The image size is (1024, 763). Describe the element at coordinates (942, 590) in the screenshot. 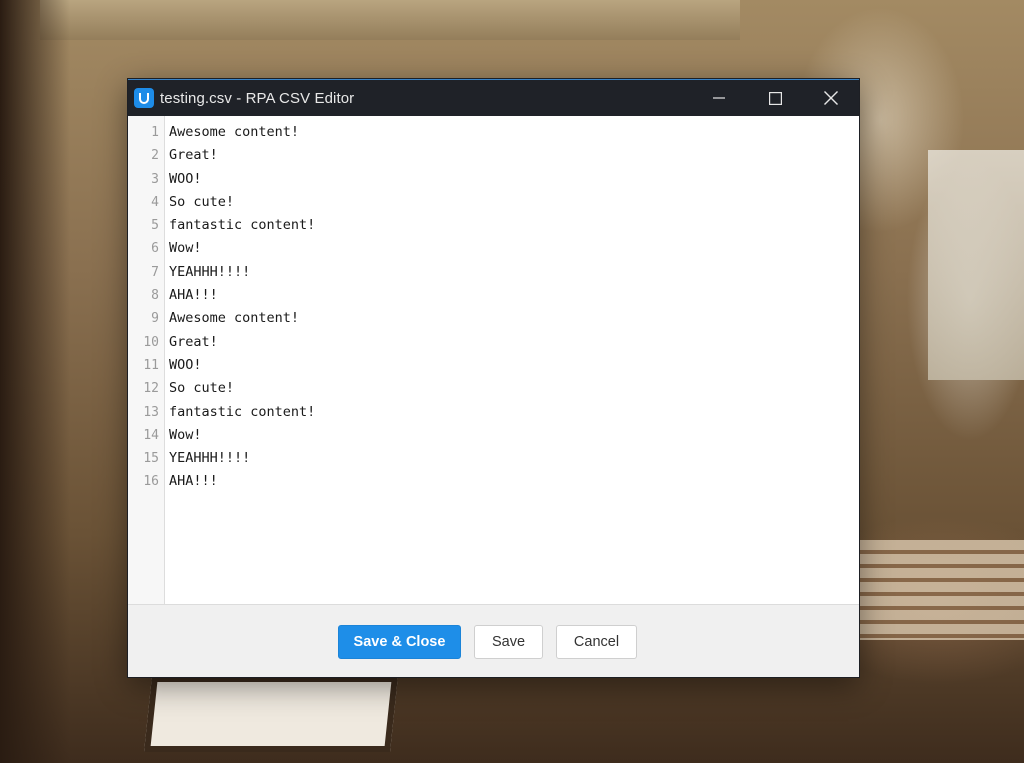

I see `background-bookshelf` at that location.